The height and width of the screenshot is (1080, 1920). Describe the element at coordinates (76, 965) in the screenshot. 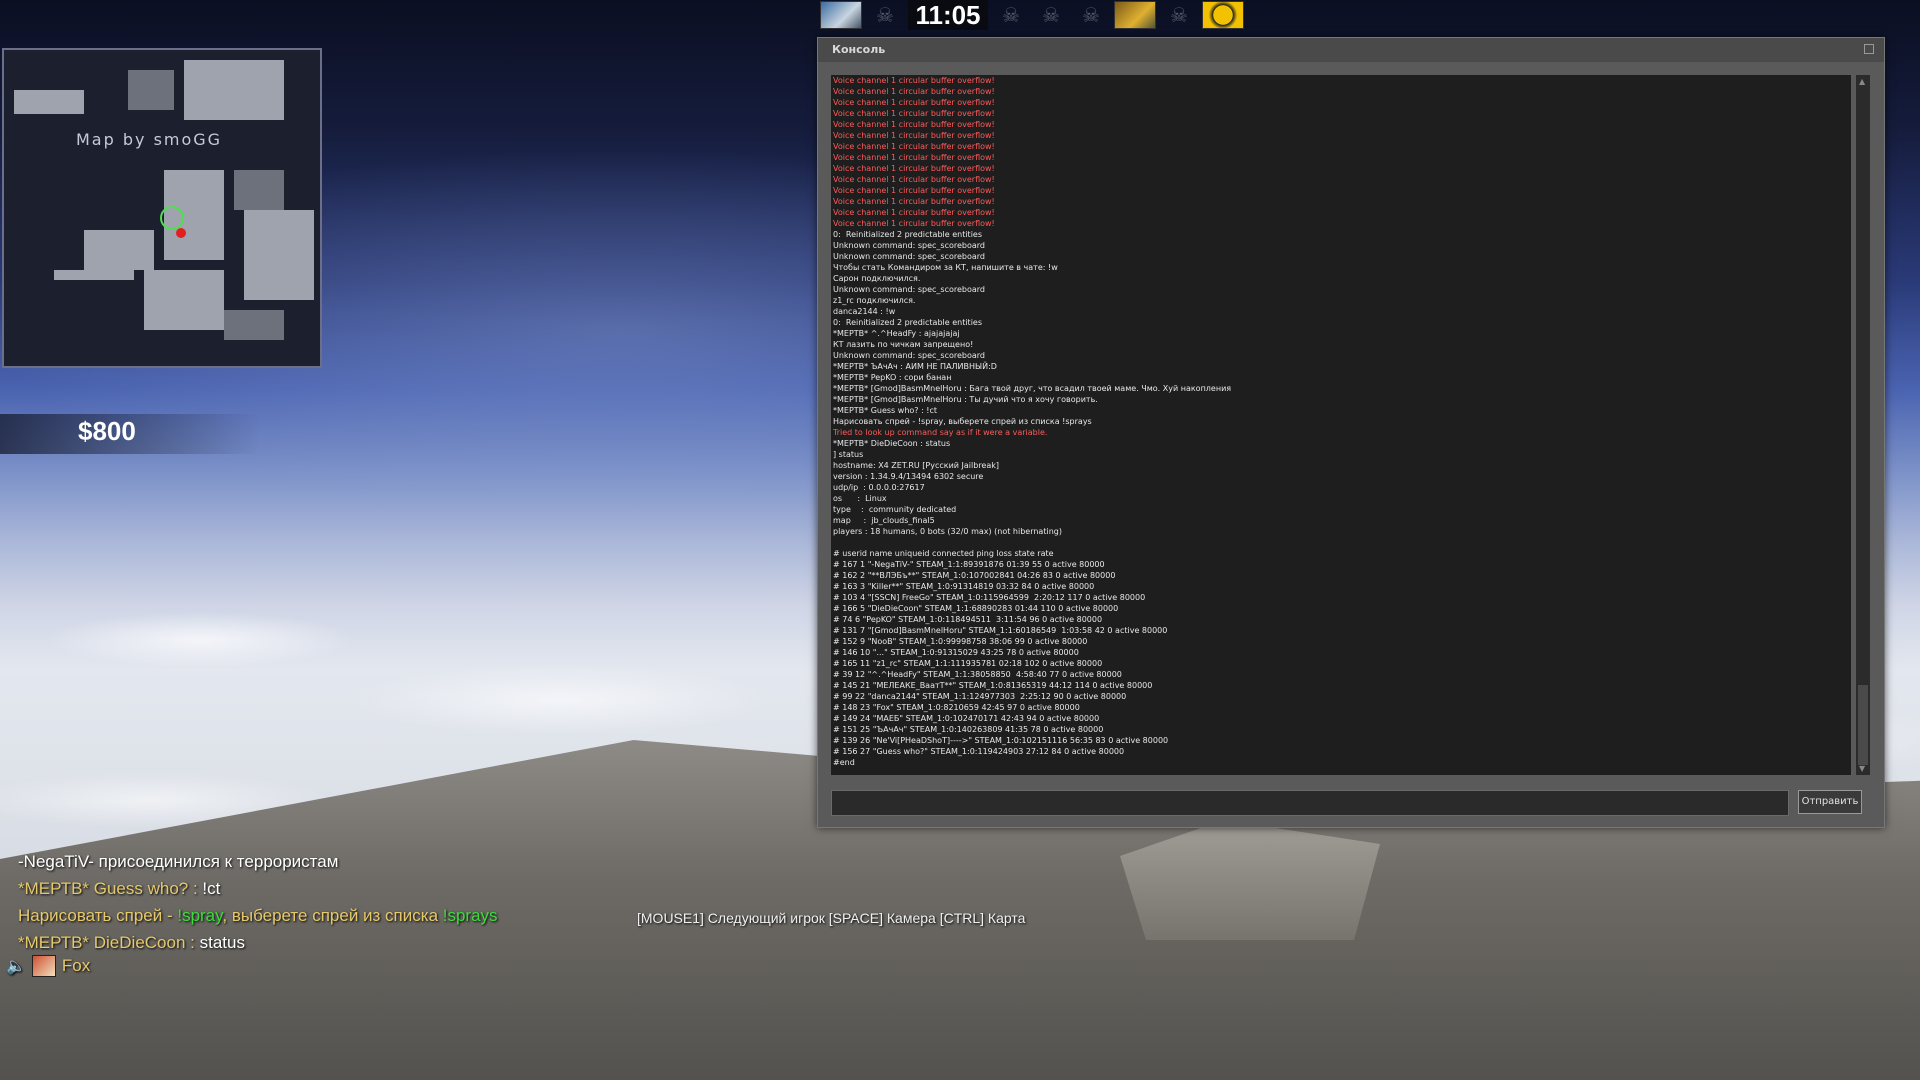

I see `voice-speaker-name: Fox` at that location.